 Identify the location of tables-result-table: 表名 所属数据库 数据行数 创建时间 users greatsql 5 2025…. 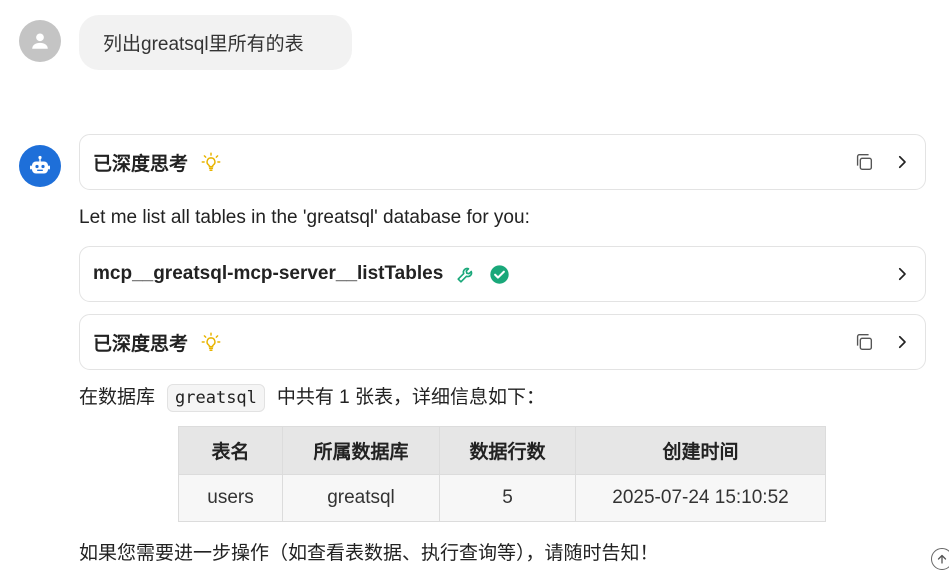
(502, 474).